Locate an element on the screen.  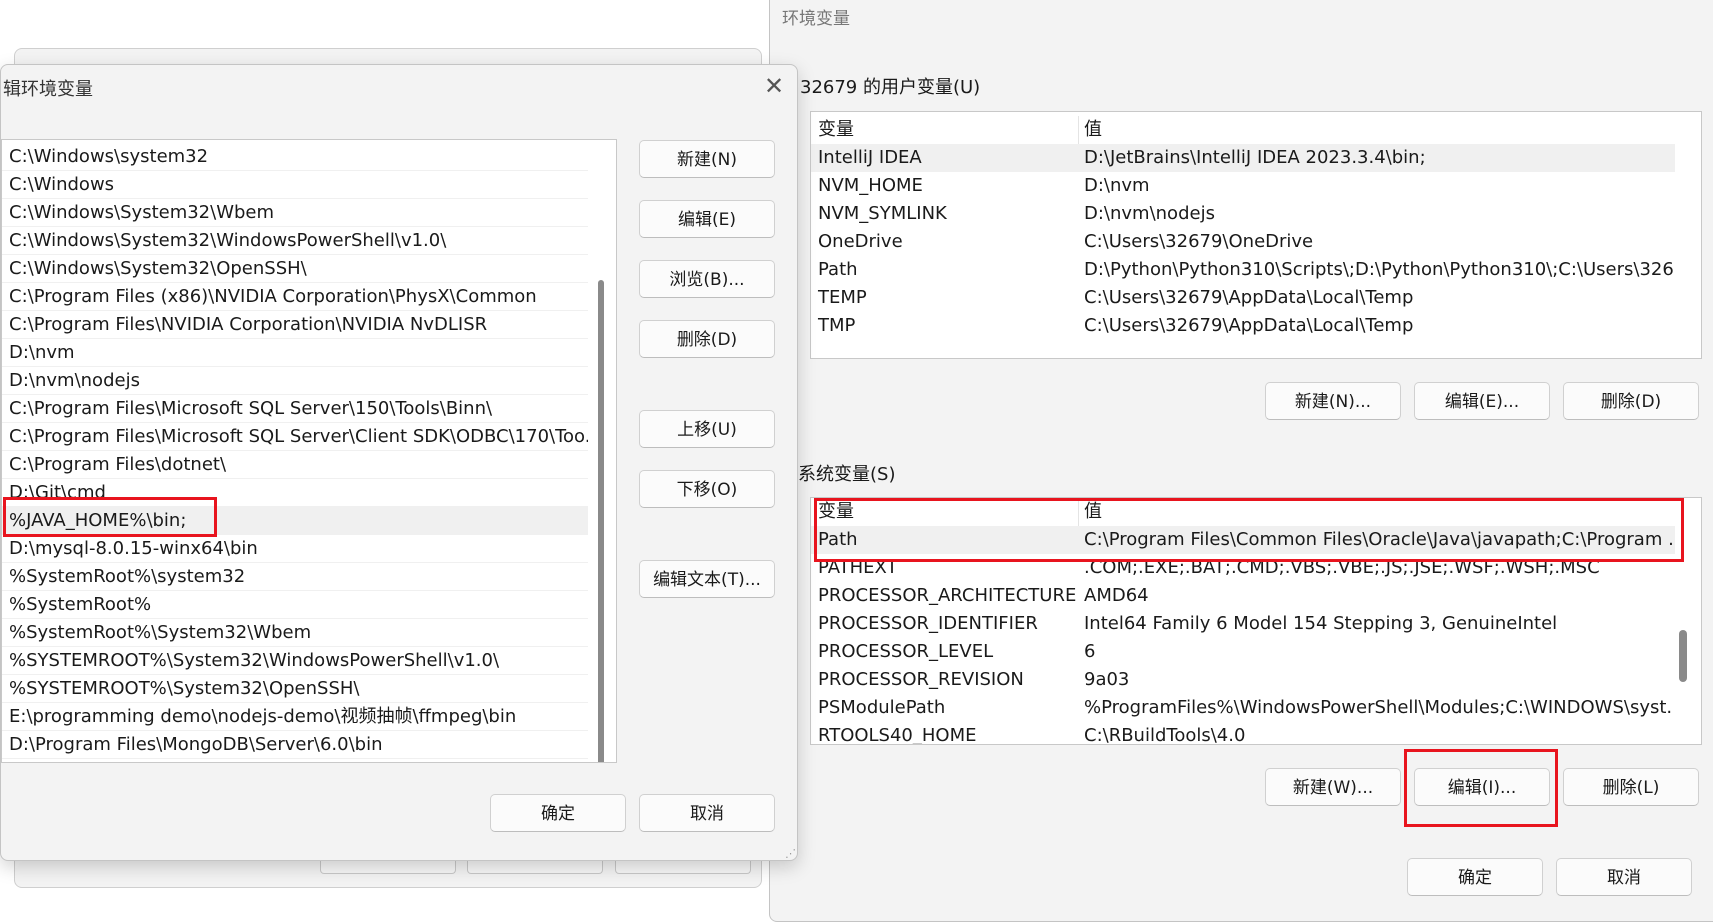
variable-name: NVM_SYMLINK is located at coordinates (882, 213).